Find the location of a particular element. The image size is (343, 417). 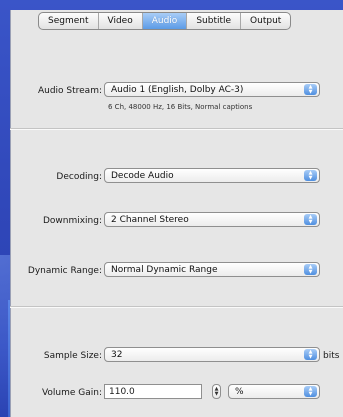

sample-size-popup: 32 ▲ ▼ is located at coordinates (212, 354).